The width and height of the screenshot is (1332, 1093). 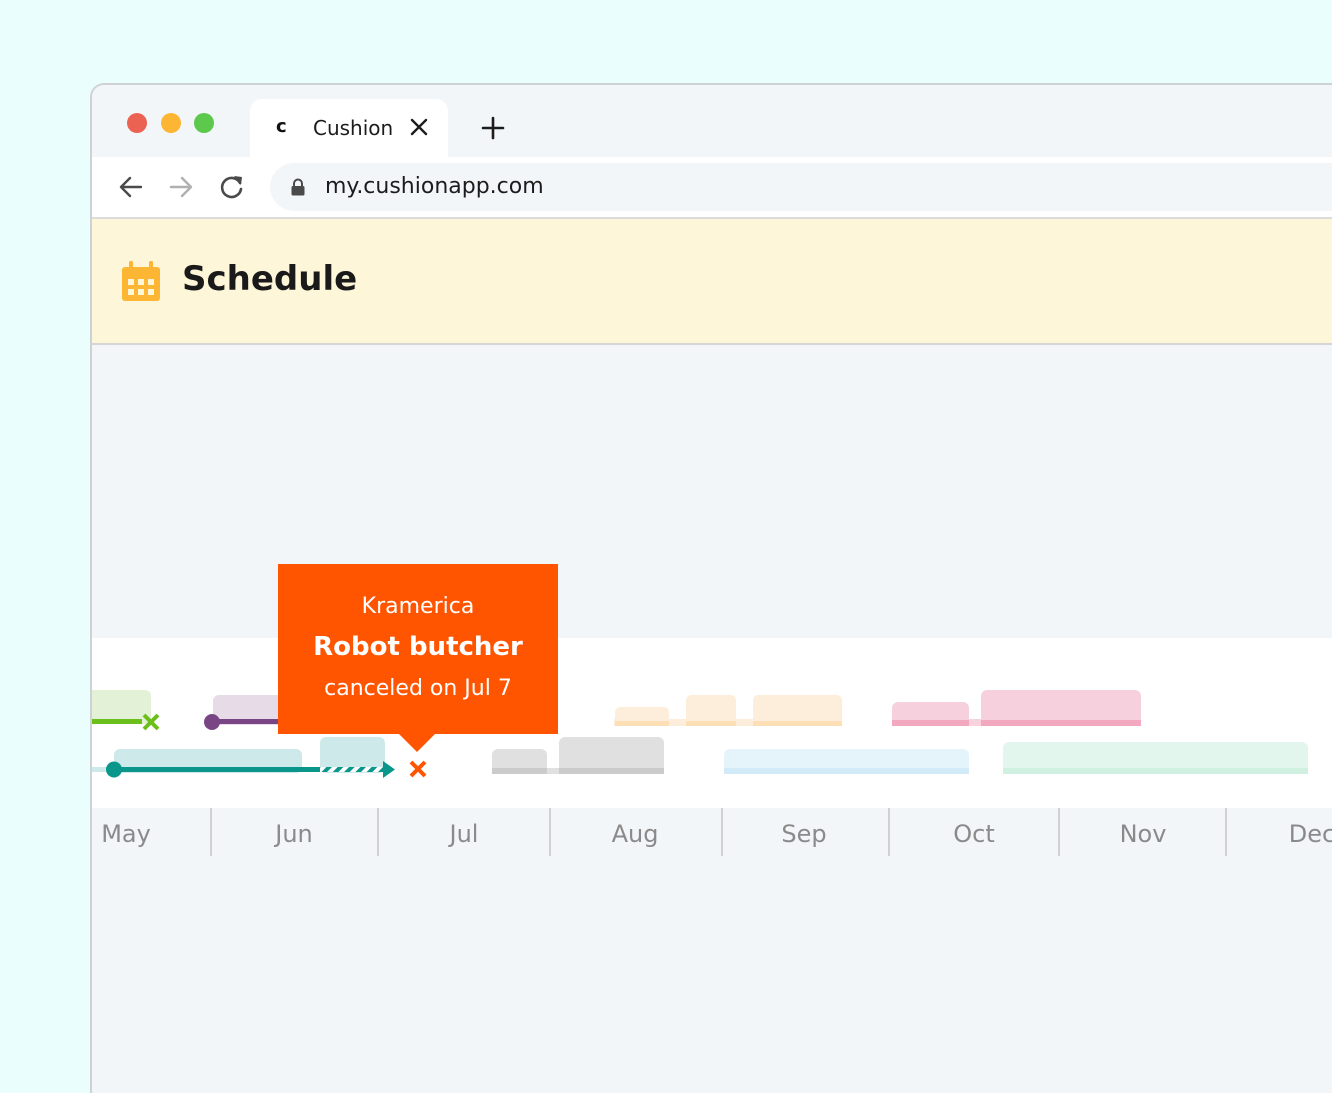 What do you see at coordinates (728, 710) in the screenshot?
I see `project-orange` at bounding box center [728, 710].